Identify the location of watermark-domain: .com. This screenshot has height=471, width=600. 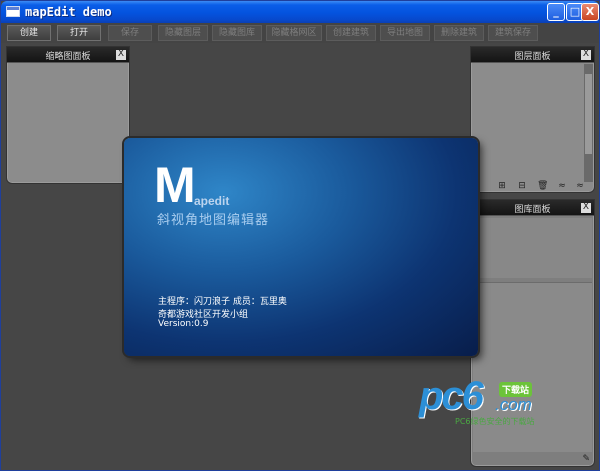
(513, 404).